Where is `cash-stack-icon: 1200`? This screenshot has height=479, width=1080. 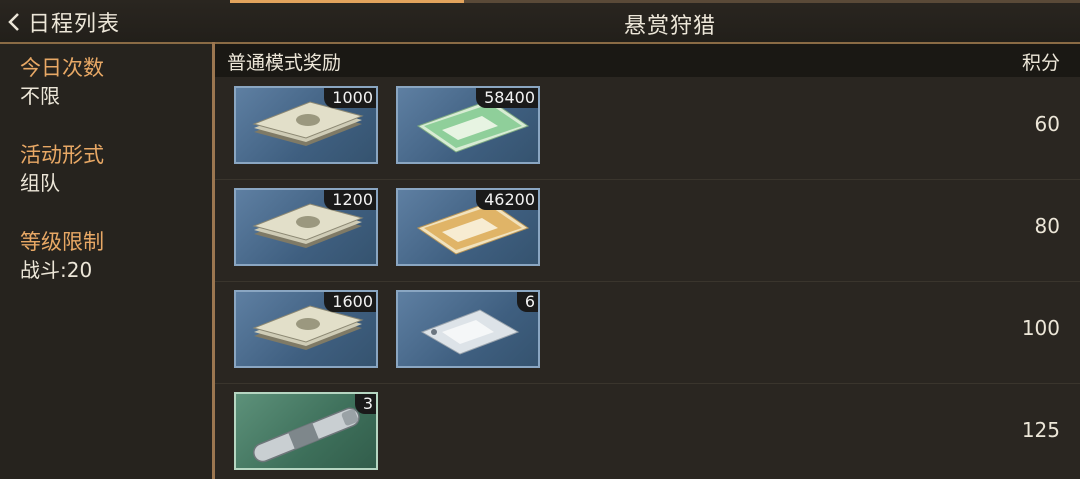 cash-stack-icon: 1200 is located at coordinates (306, 227).